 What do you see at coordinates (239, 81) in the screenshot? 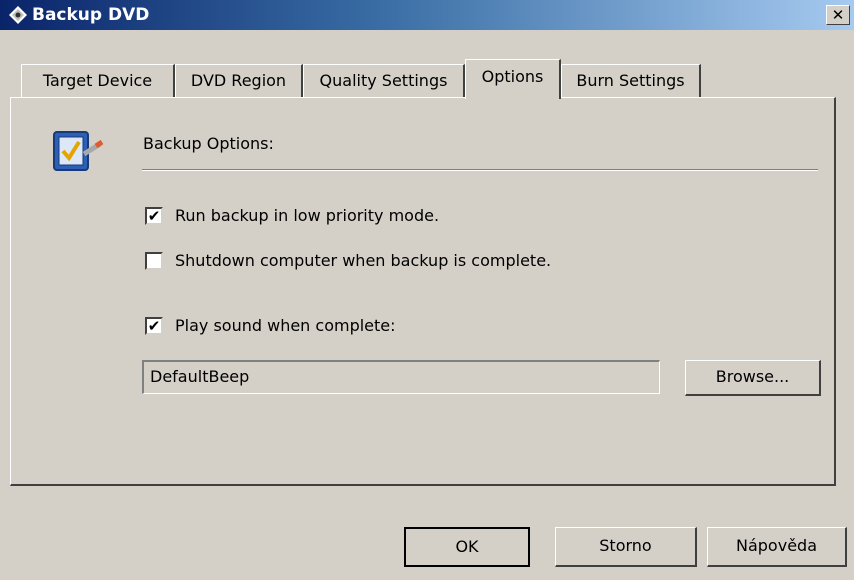
I see `tab-dvd-region: DVD Region` at bounding box center [239, 81].